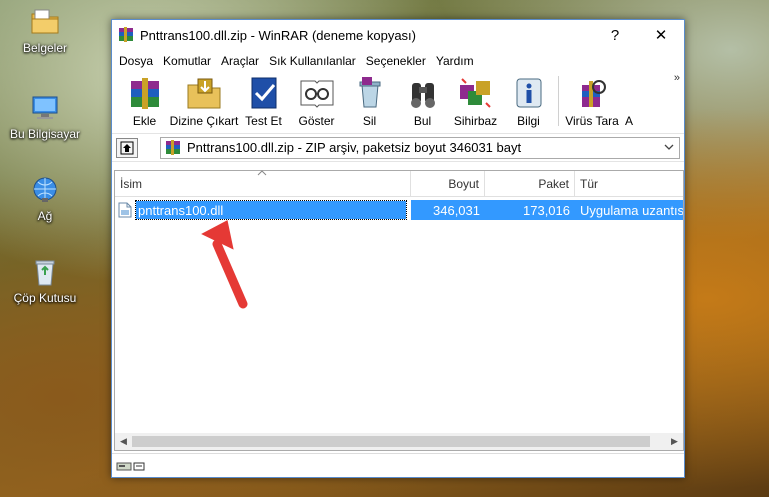  What do you see at coordinates (240, 61) in the screenshot?
I see `menu-araclar: Araçlar` at bounding box center [240, 61].